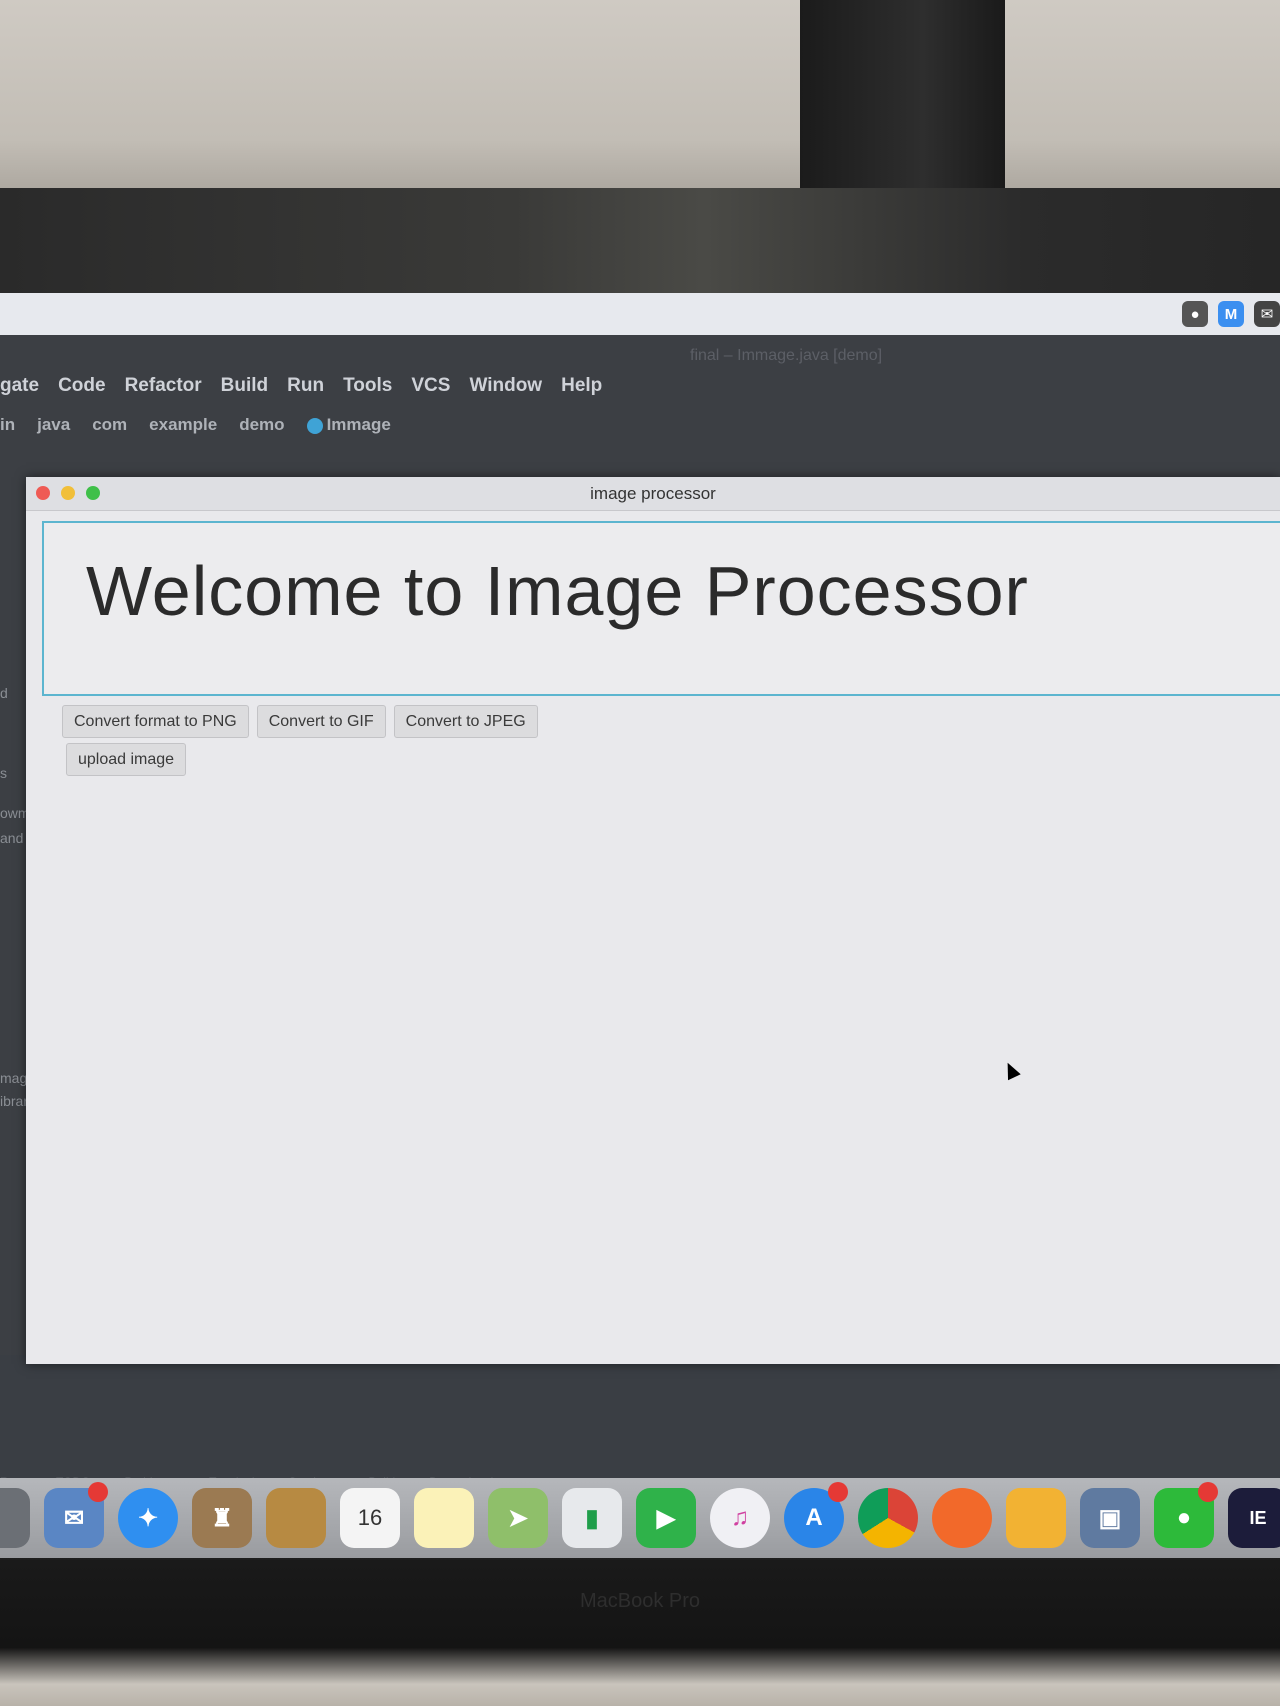 Image resolution: width=1280 pixels, height=1706 pixels. I want to click on intellij-icon: IE, so click(1254, 1518).